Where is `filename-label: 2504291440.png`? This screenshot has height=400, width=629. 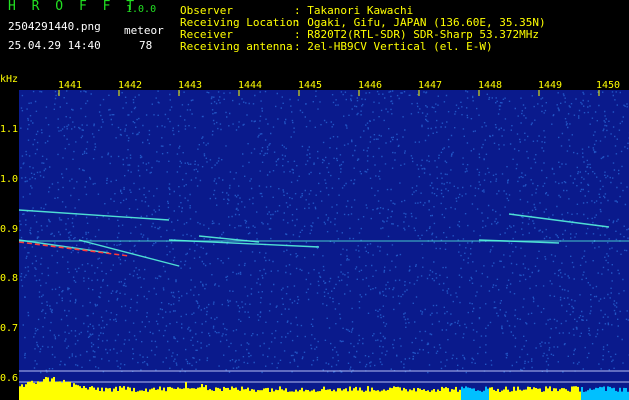 filename-label: 2504291440.png is located at coordinates (54, 26).